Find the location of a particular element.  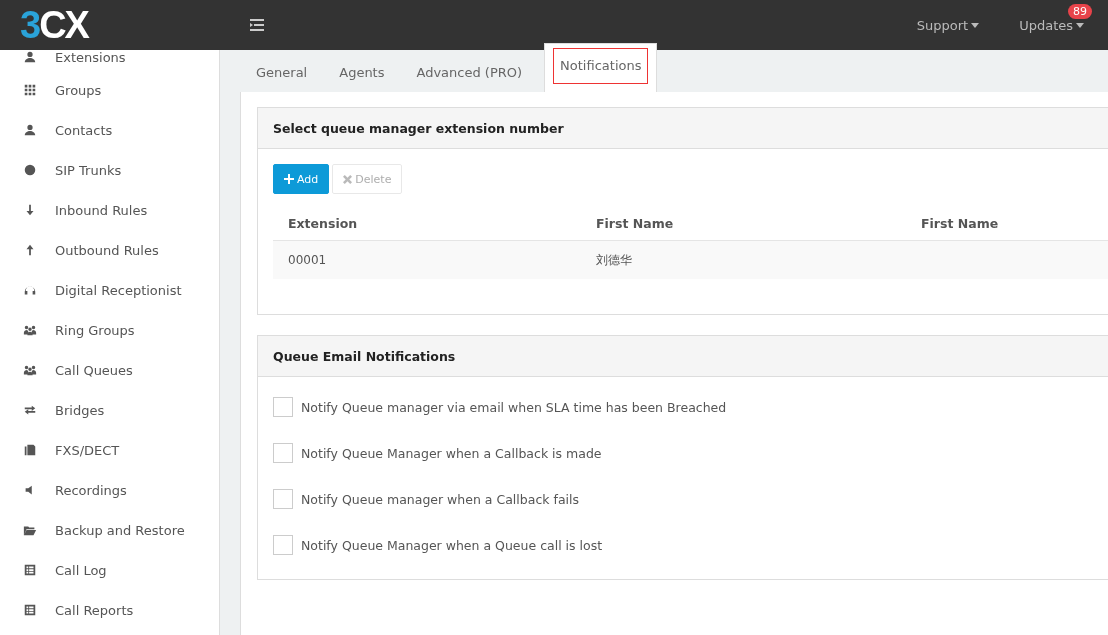

table-row: 00001 刘德华 is located at coordinates (690, 259).